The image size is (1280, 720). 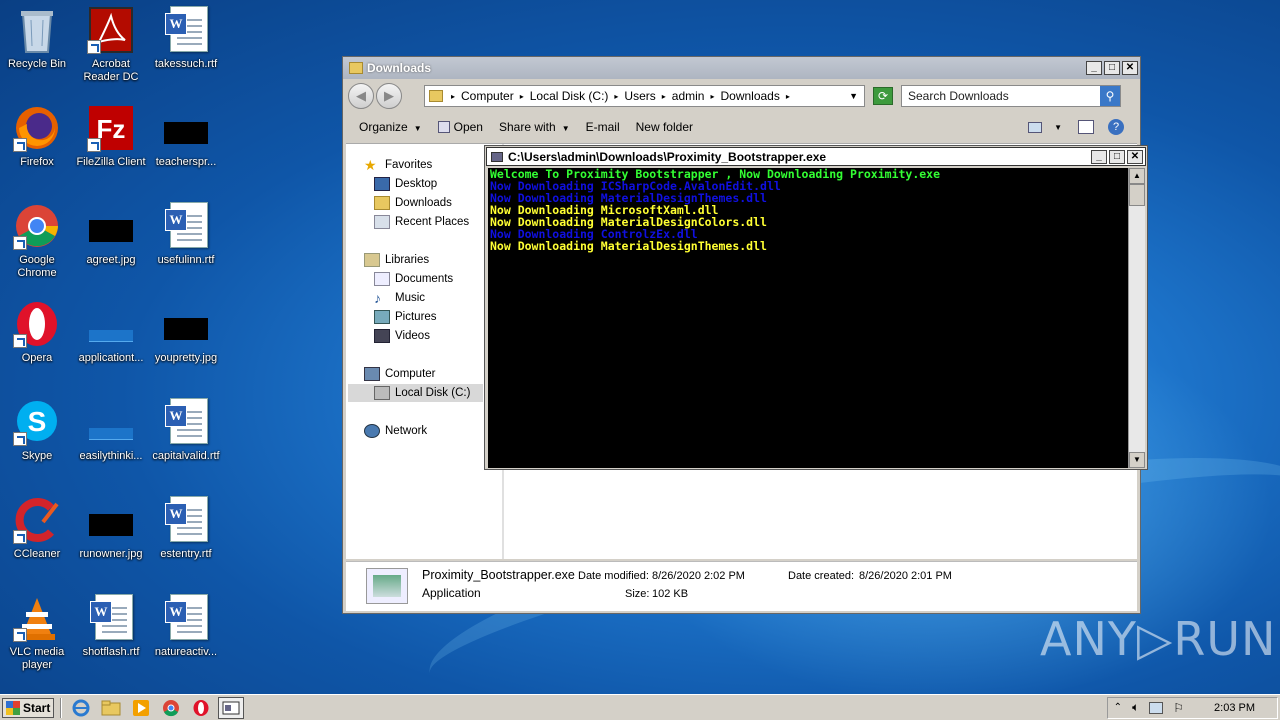 I want to click on breadcrumb-downloads: Downloads, so click(x=749, y=96).